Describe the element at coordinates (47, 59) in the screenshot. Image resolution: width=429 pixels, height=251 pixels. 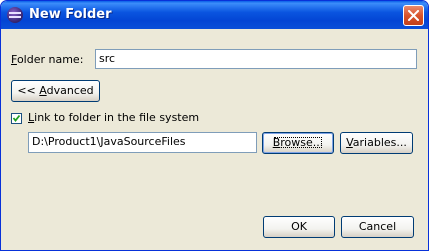
I see `folder-name-label: Folder name:` at that location.